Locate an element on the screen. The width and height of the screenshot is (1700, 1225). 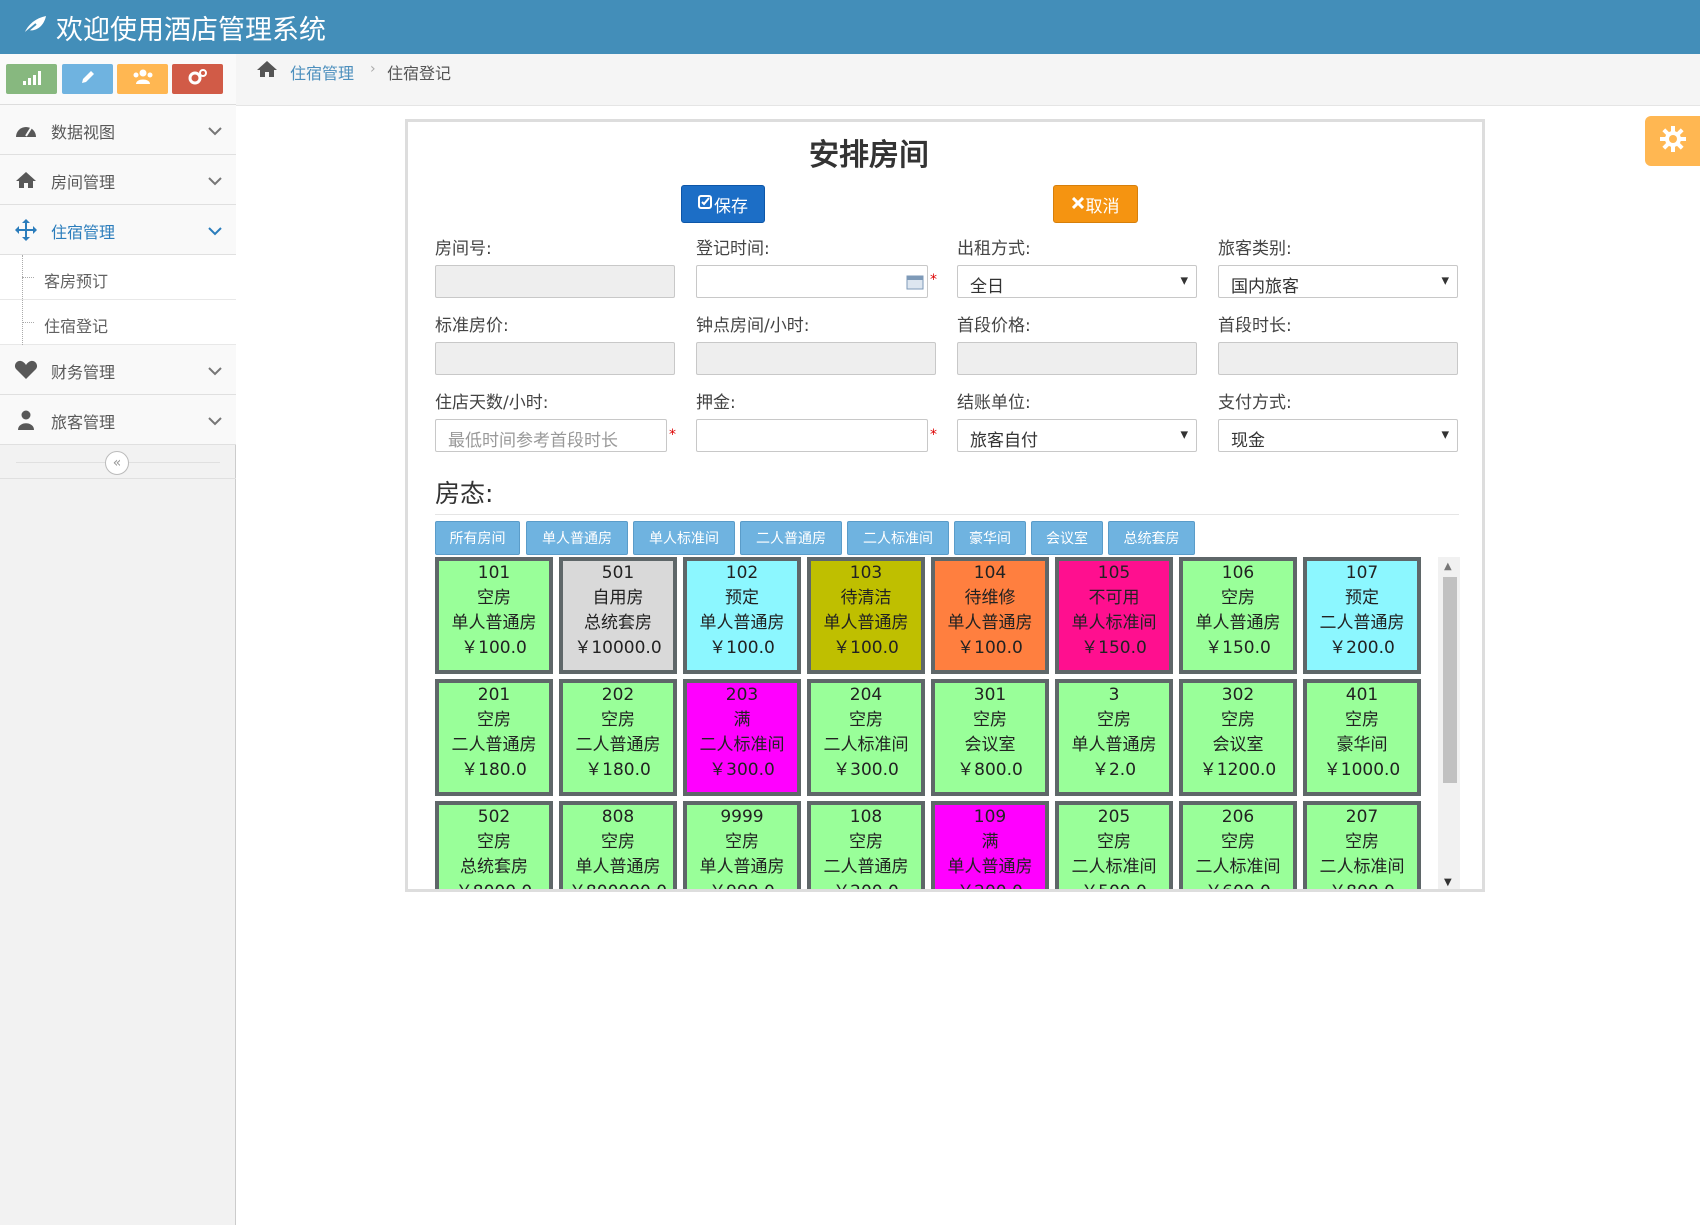
deposit-input is located at coordinates (812, 435).